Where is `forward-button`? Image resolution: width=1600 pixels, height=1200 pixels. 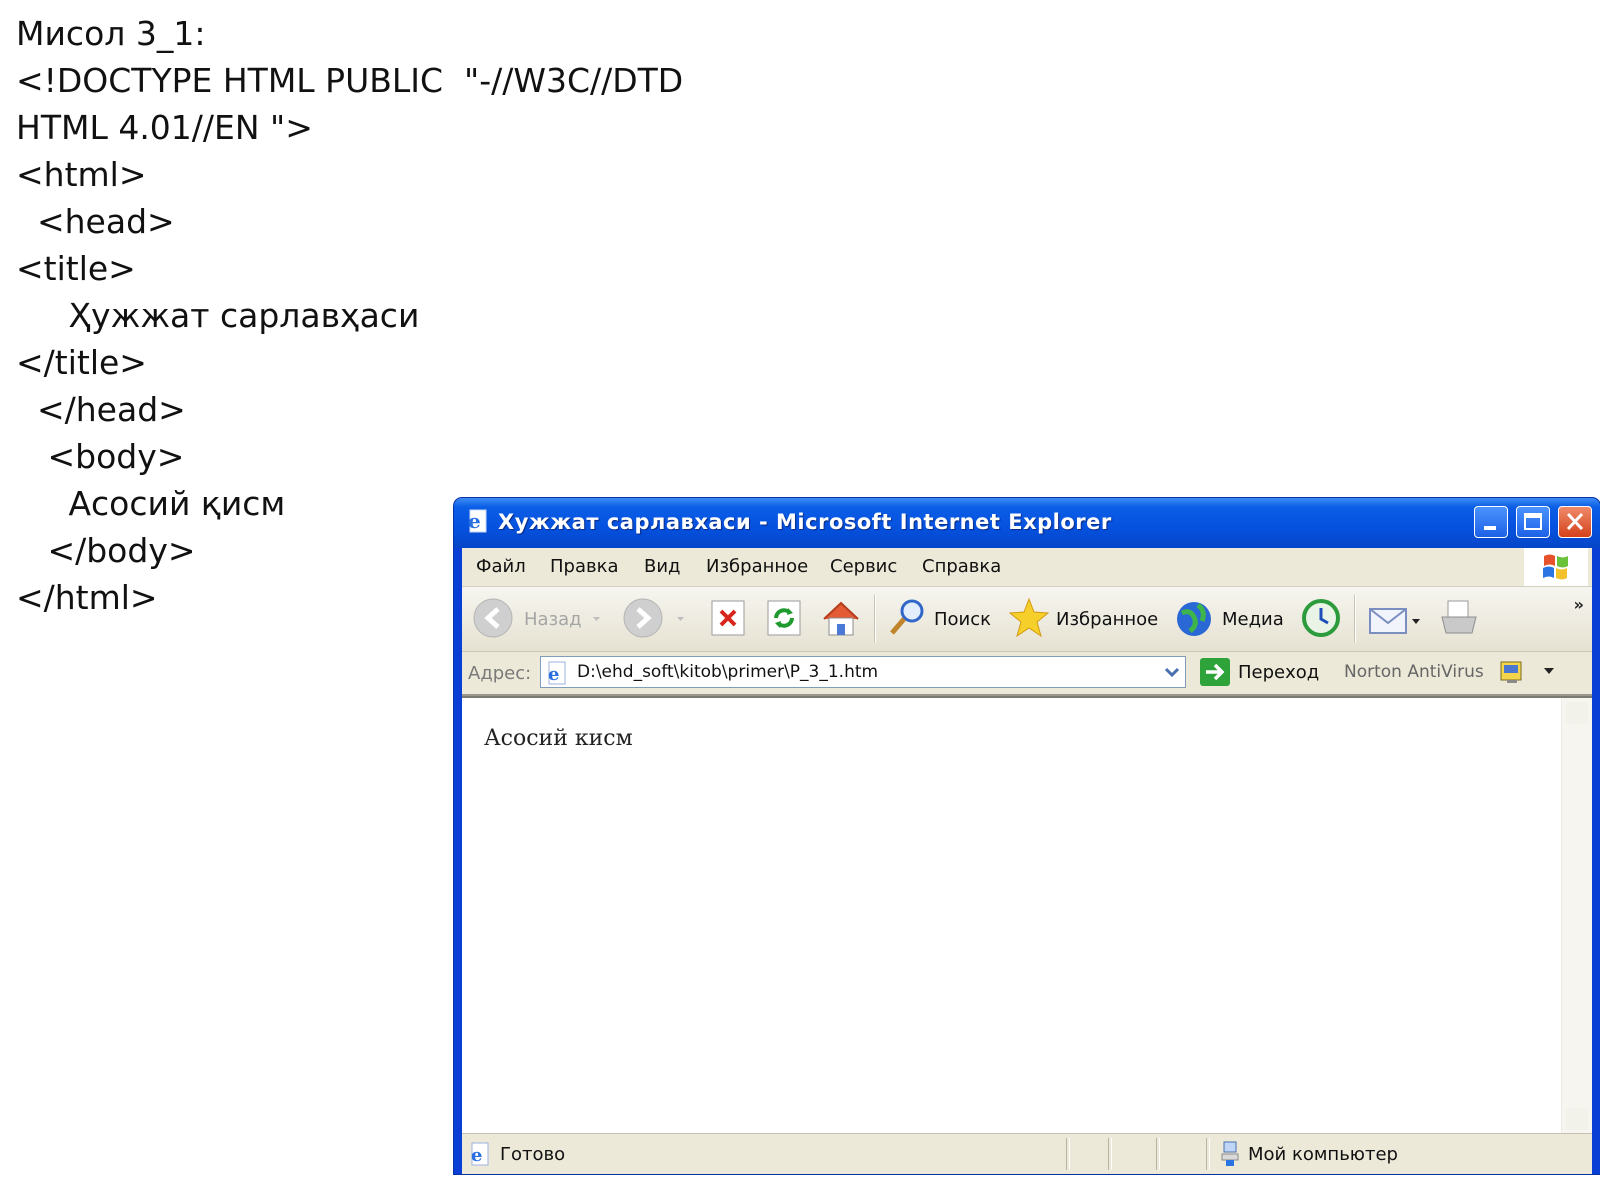 forward-button is located at coordinates (643, 618).